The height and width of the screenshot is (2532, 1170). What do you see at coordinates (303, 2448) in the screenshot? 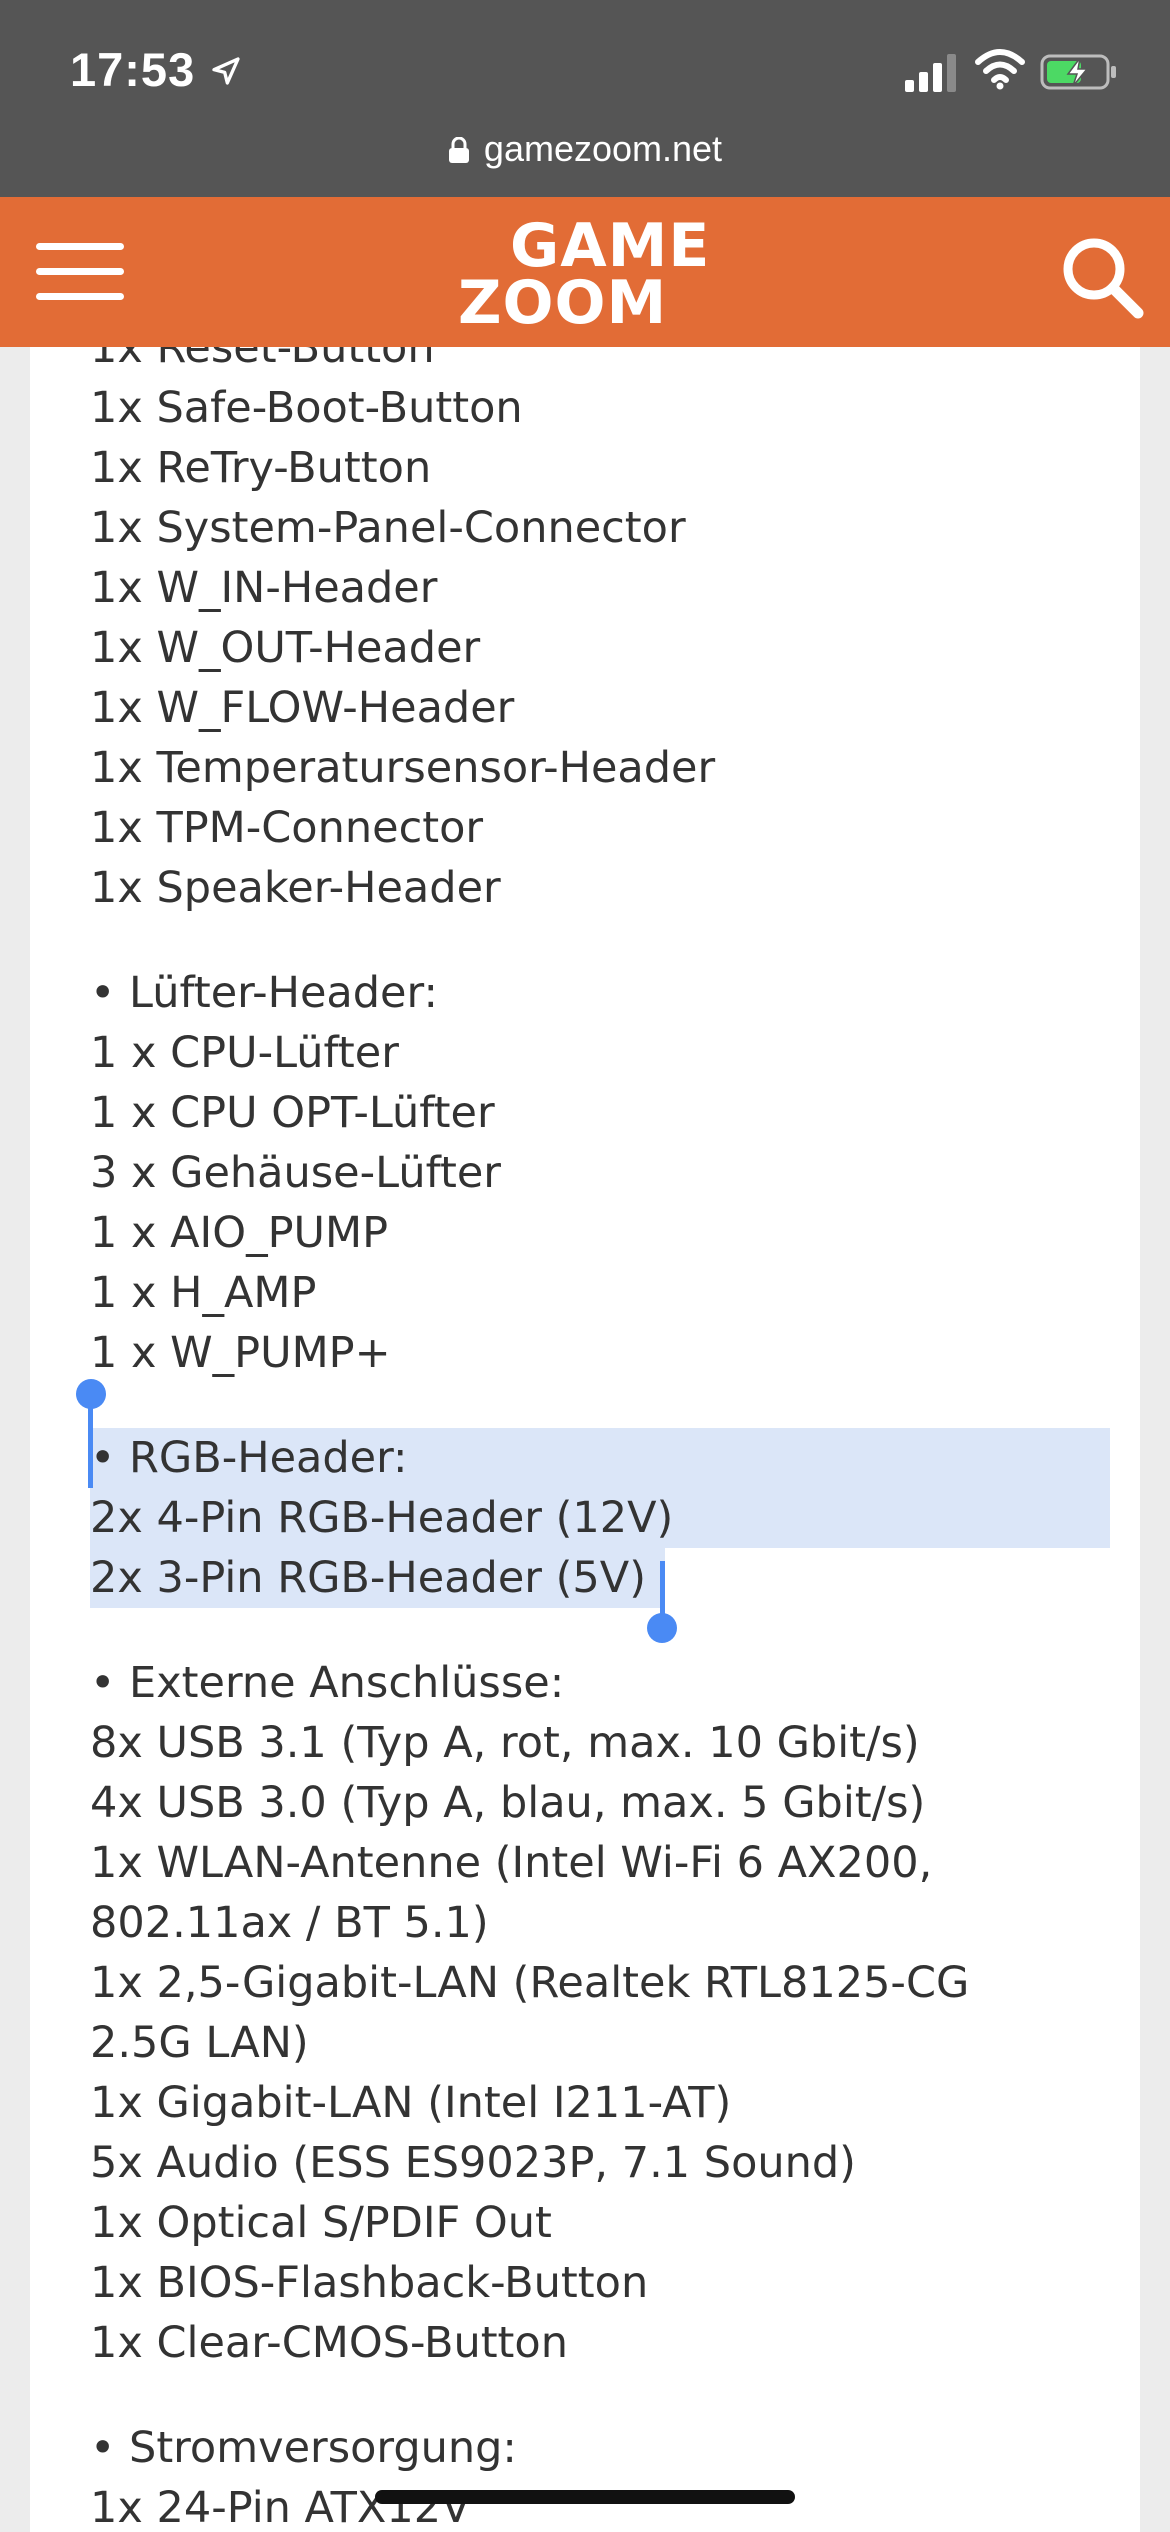
I see `section-heading-power: • Stromversorgung:` at bounding box center [303, 2448].